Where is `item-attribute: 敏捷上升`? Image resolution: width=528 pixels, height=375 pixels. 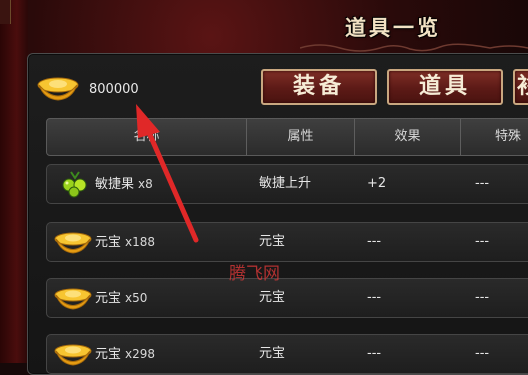
item-attribute: 敏捷上升 is located at coordinates (285, 183).